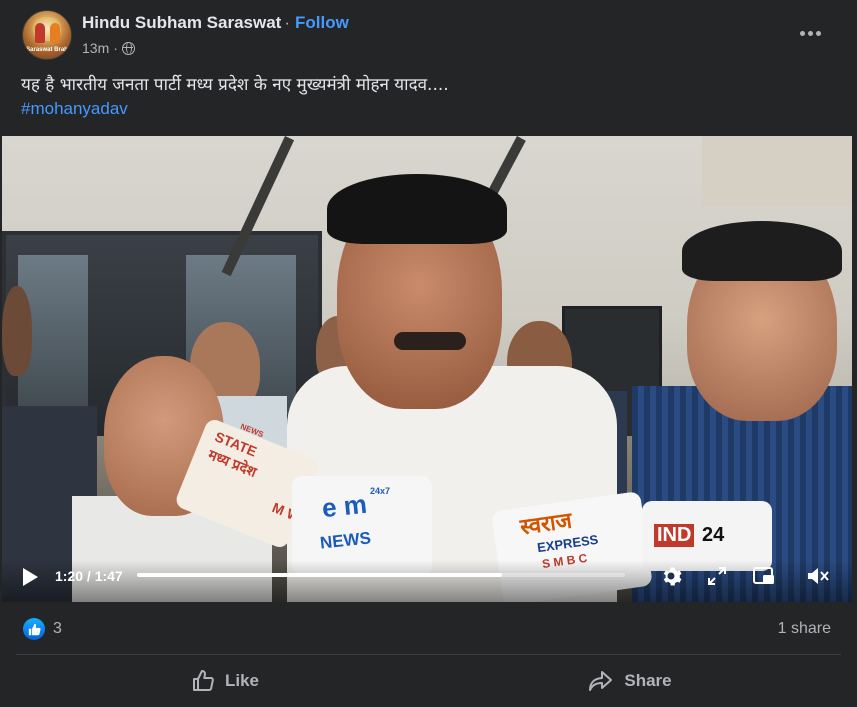 The width and height of the screenshot is (857, 707). What do you see at coordinates (601, 681) in the screenshot?
I see `share-arrow-icon` at bounding box center [601, 681].